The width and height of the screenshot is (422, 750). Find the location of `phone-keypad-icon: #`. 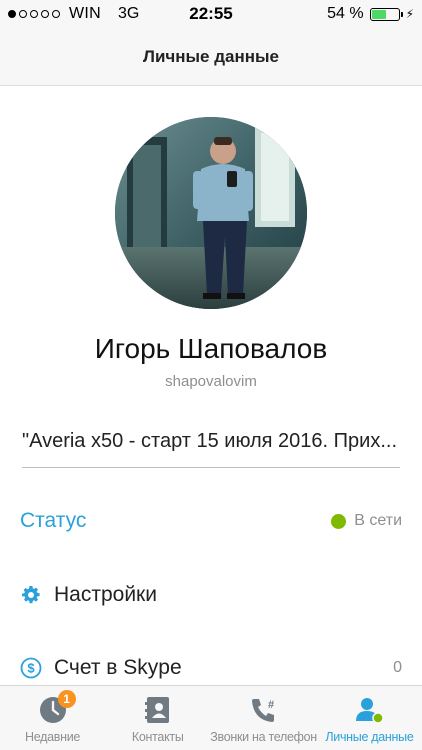

phone-keypad-icon: # is located at coordinates (264, 710).